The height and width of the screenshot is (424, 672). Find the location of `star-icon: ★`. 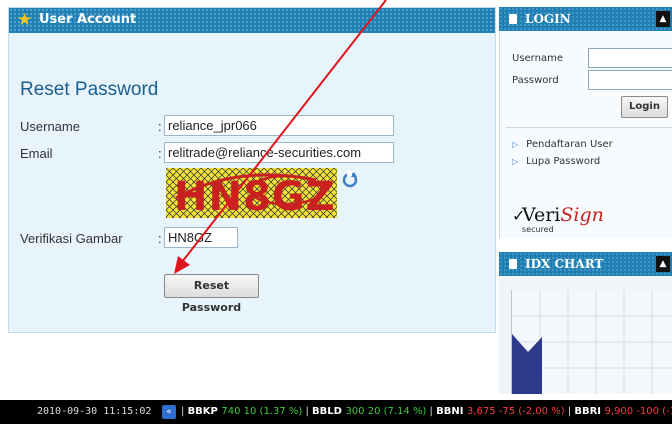

star-icon: ★ is located at coordinates (25, 20).